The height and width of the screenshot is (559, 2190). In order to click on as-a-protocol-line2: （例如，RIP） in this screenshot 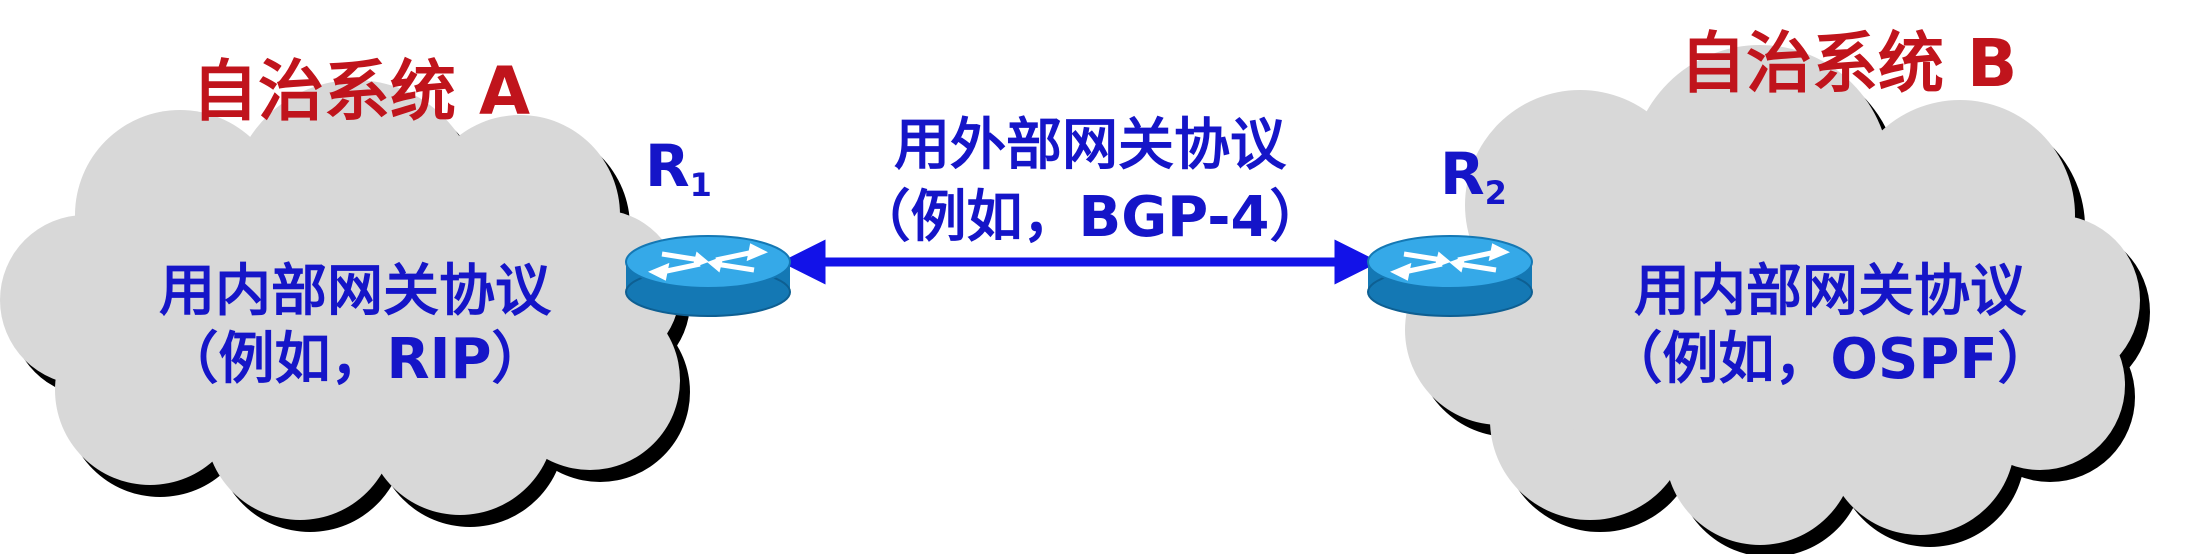, I will do `click(355, 359)`.